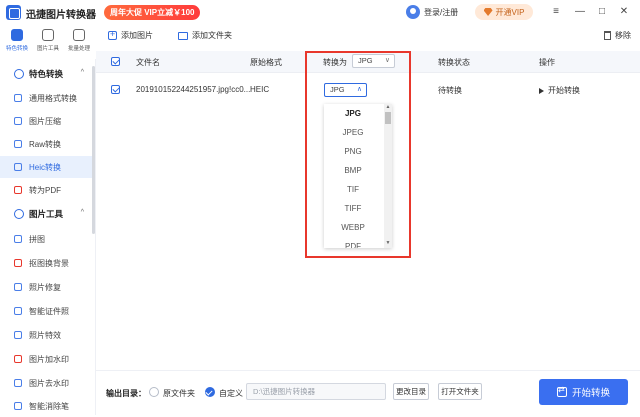 The image size is (640, 417). Describe the element at coordinates (18, 121) in the screenshot. I see `compress-icon` at that location.